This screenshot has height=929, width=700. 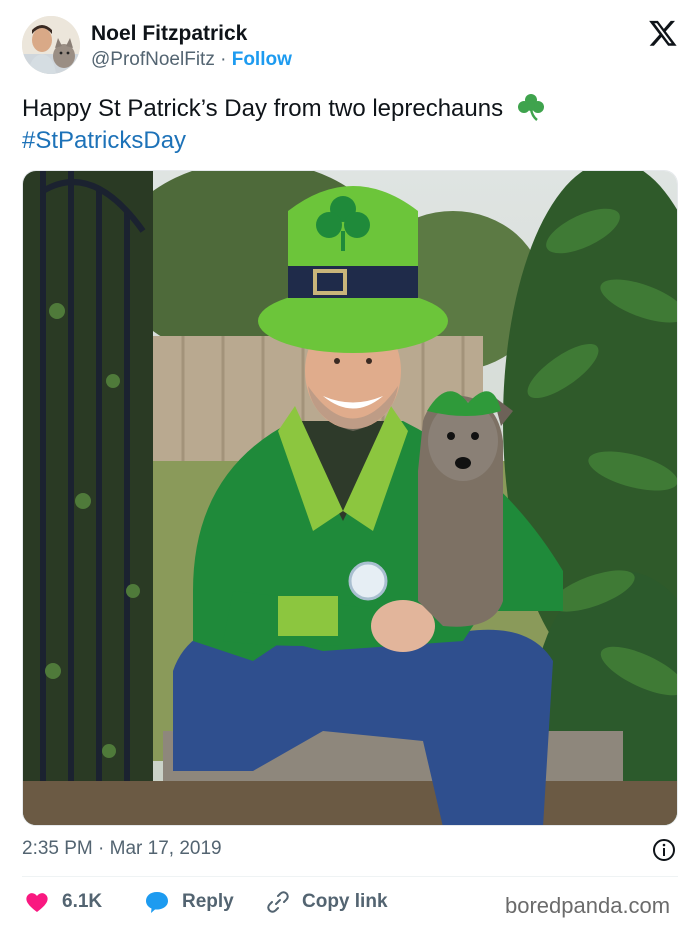 I want to click on author-handle-row: @ProfNoelFitz · Follow, so click(x=191, y=60).